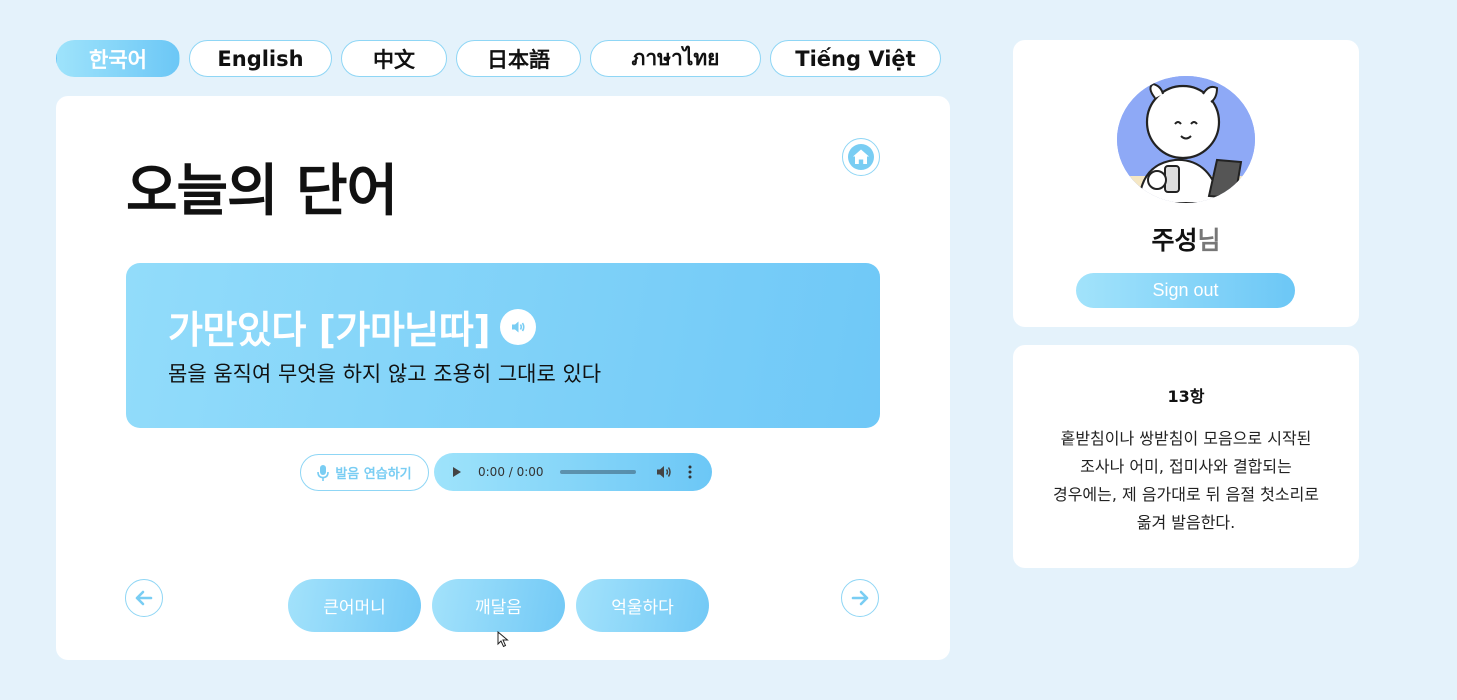  Describe the element at coordinates (385, 374) in the screenshot. I see `word-meaning: 몸을 움직여 무엇을 하지 않고 조용히 그대로 있다` at that location.